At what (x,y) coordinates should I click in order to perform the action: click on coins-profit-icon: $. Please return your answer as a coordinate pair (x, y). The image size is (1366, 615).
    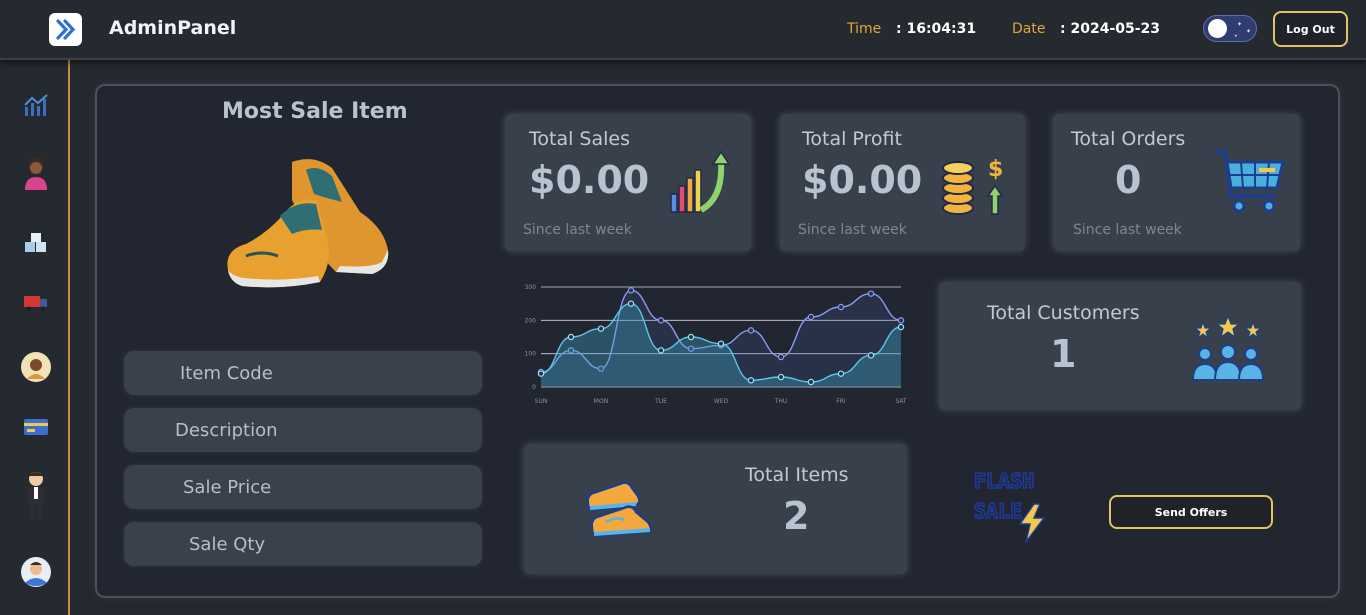
    Looking at the image, I should click on (973, 186).